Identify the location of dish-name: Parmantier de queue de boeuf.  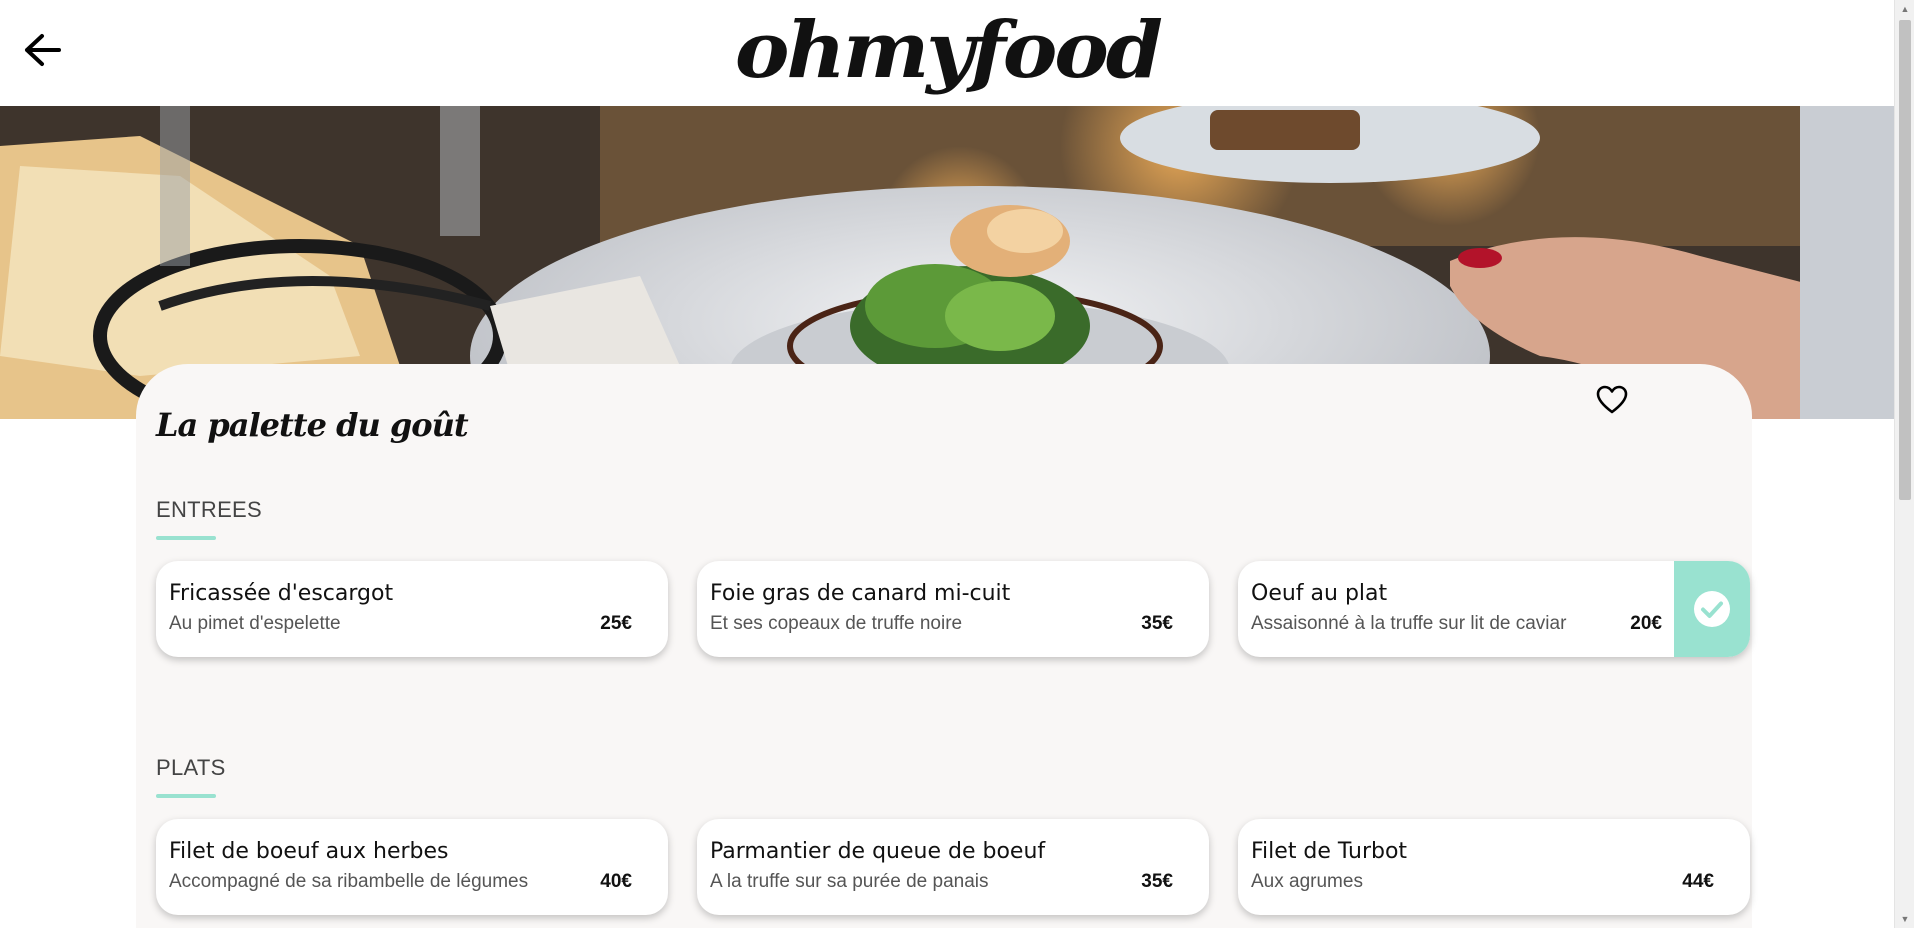
(878, 851).